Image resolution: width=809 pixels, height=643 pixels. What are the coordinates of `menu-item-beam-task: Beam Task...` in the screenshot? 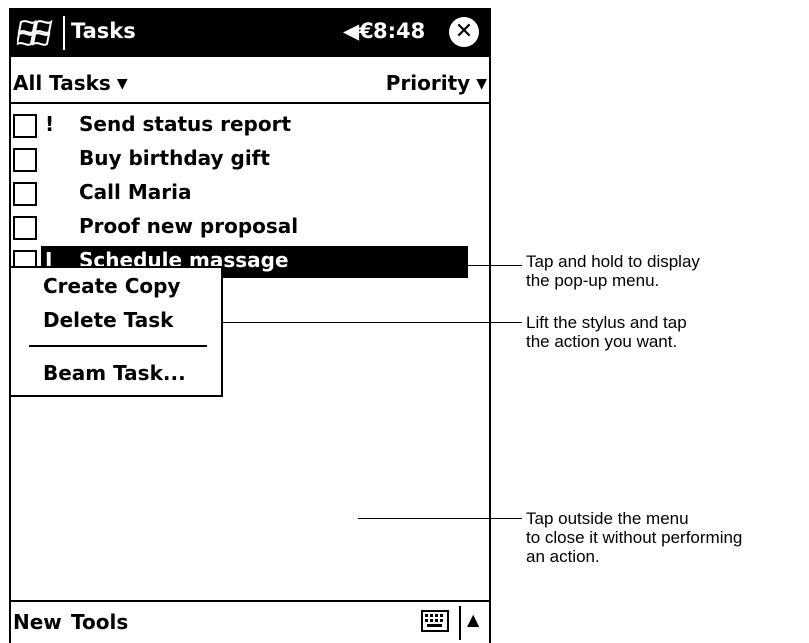 It's located at (114, 373).